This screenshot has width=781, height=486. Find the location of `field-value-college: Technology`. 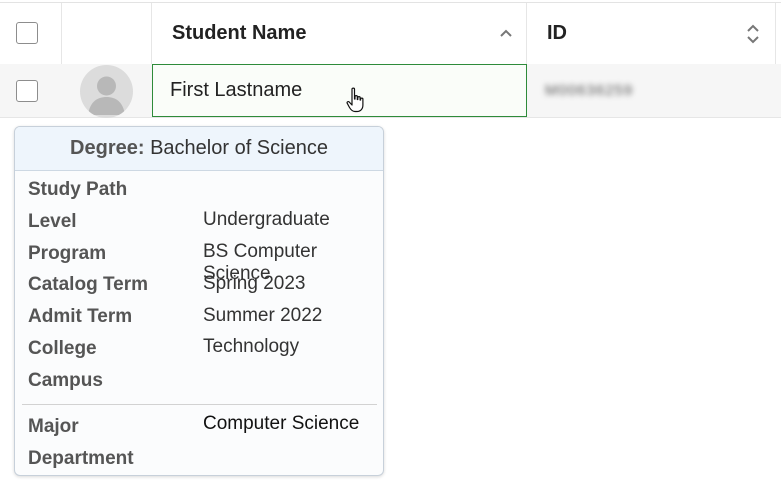

field-value-college: Technology is located at coordinates (251, 346).